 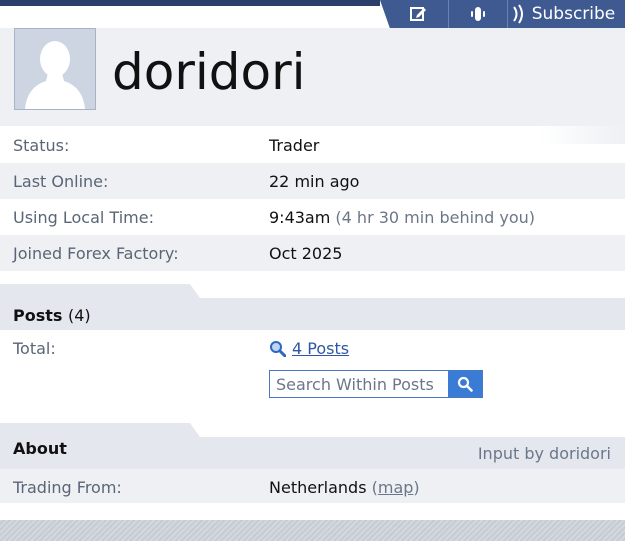 What do you see at coordinates (360, 384) in the screenshot?
I see `search-posts-input` at bounding box center [360, 384].